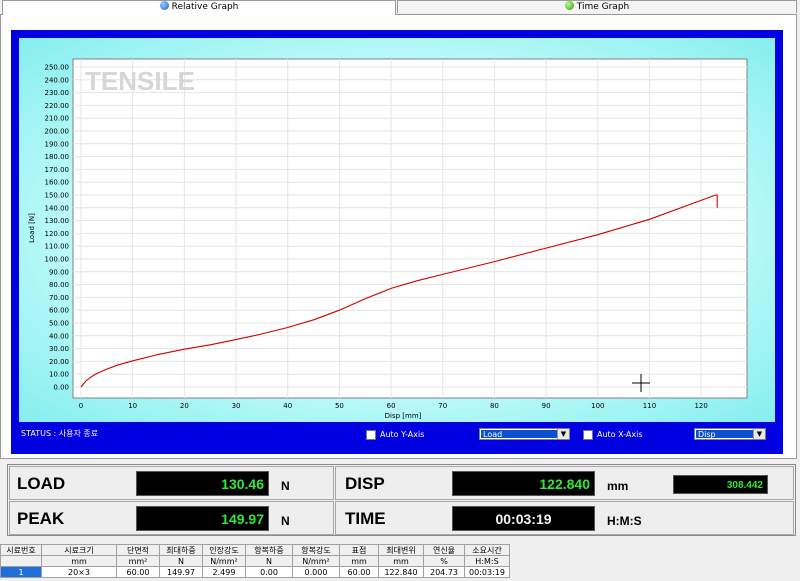 This screenshot has width=800, height=581. What do you see at coordinates (57, 170) in the screenshot?
I see `y-tick-label: 170.00` at bounding box center [57, 170].